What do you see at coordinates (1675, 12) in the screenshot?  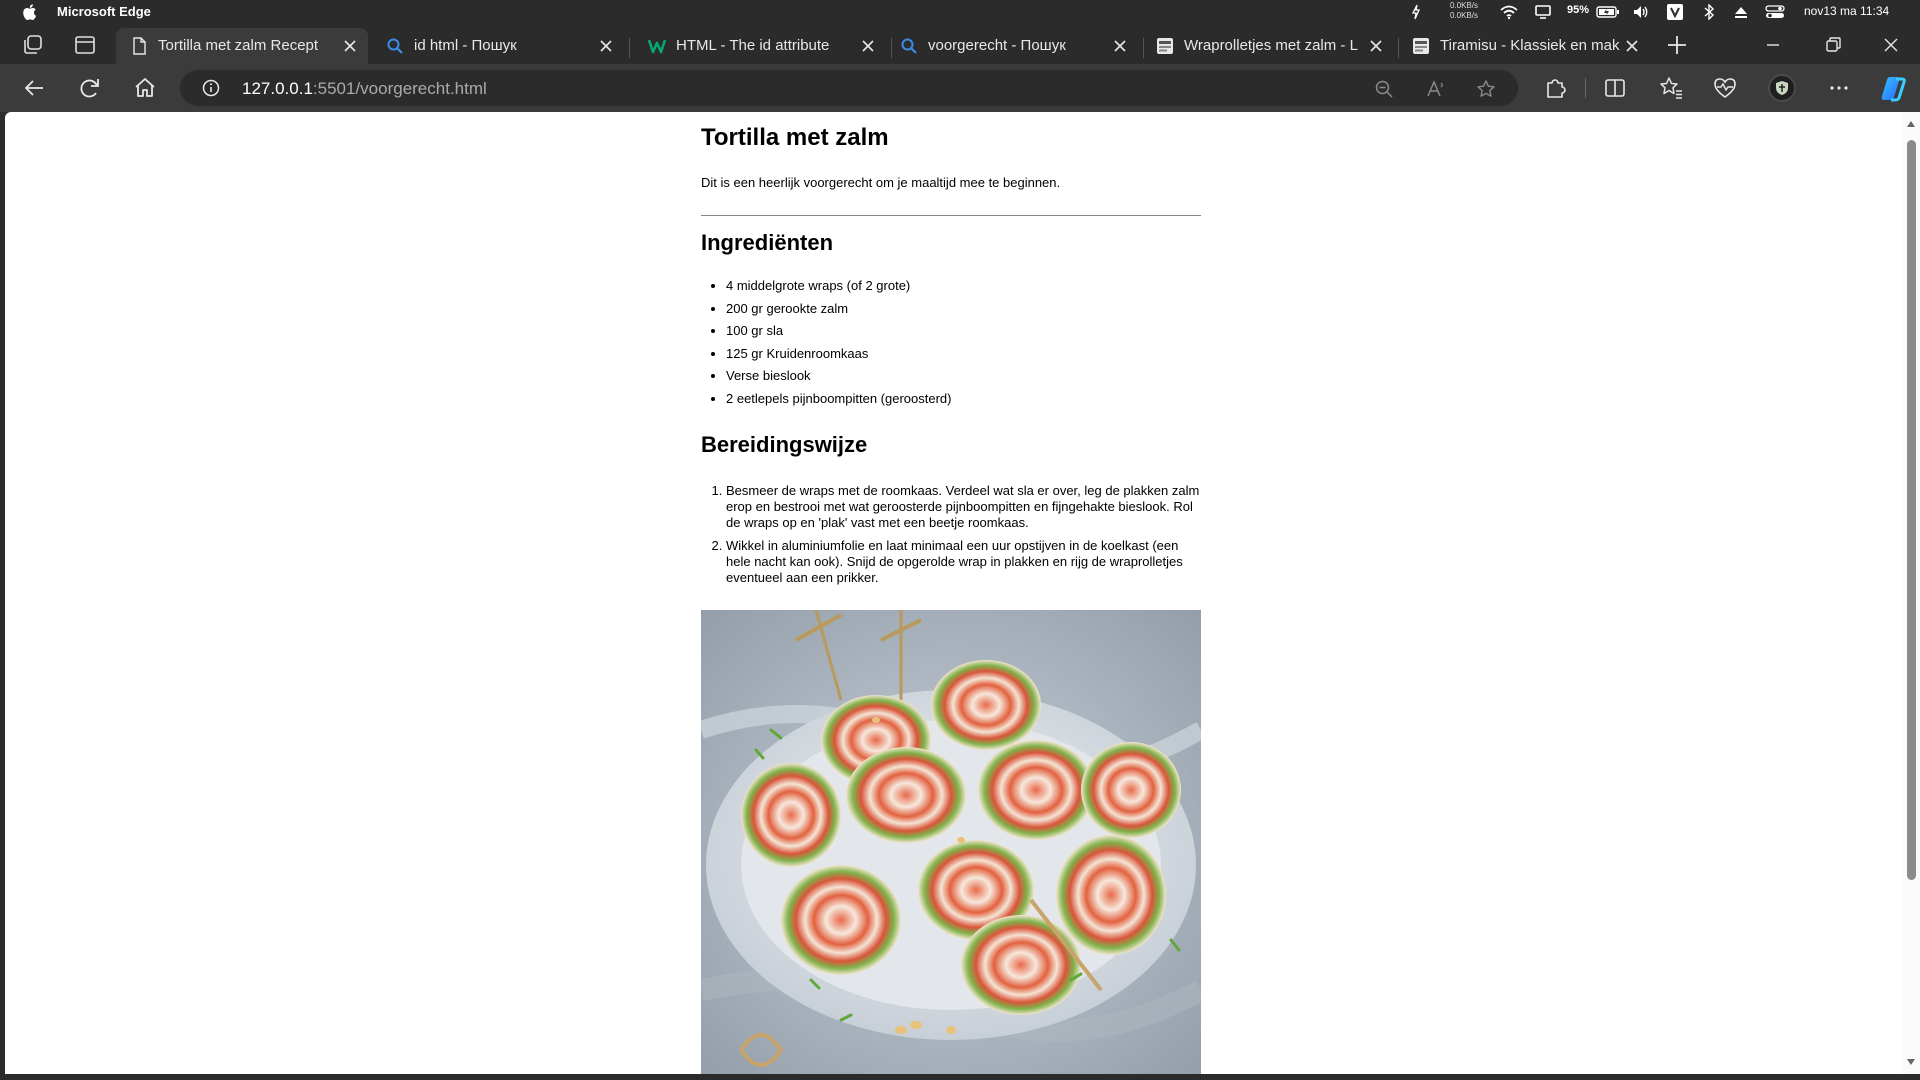 I see `vpn-v-icon` at bounding box center [1675, 12].